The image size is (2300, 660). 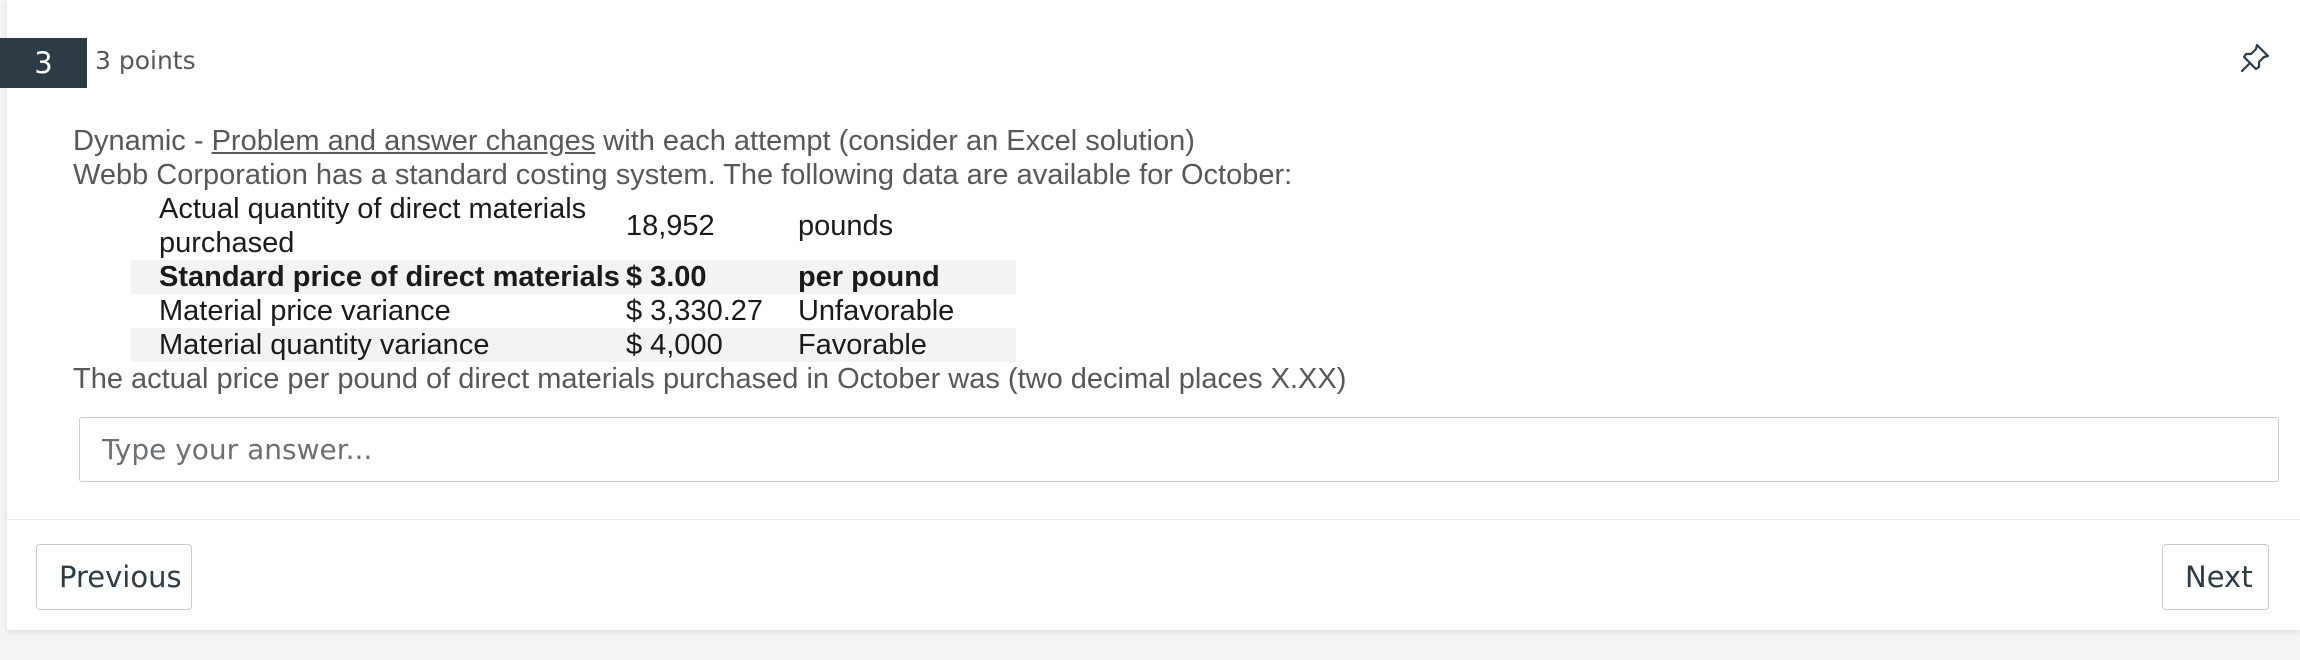 What do you see at coordinates (1153, 519) in the screenshot?
I see `footer-divider` at bounding box center [1153, 519].